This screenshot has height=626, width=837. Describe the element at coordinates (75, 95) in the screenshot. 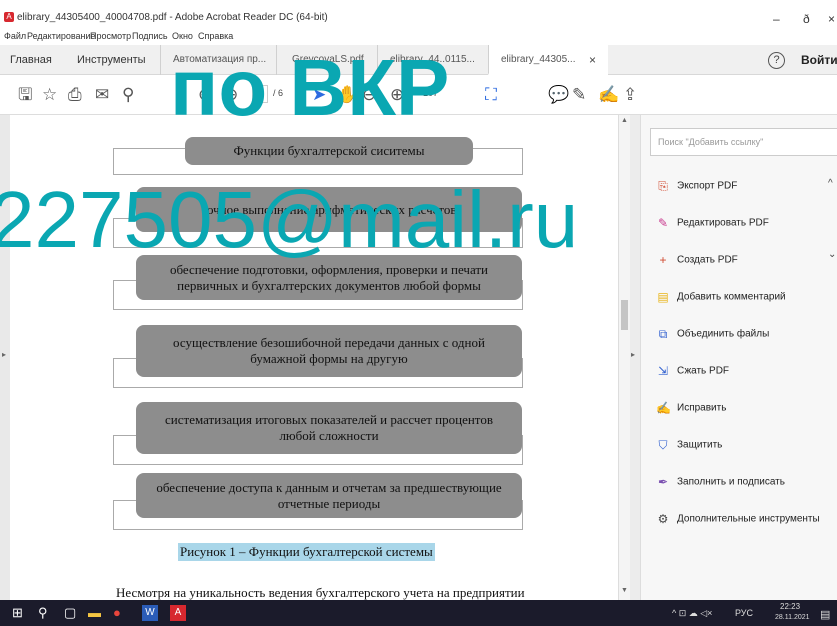

I see `print-icon: ⎙` at that location.